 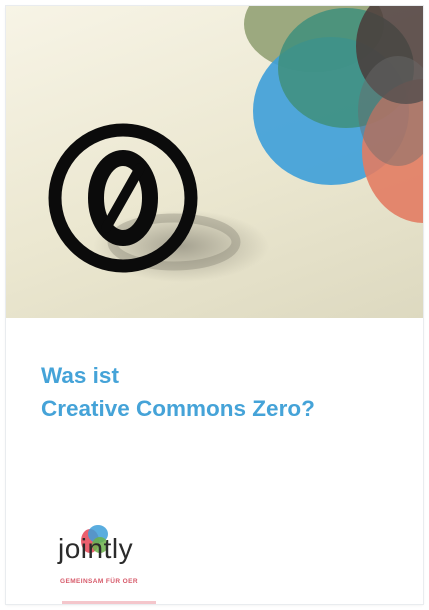 What do you see at coordinates (80, 375) in the screenshot?
I see `title-line-1: Was ist` at bounding box center [80, 375].